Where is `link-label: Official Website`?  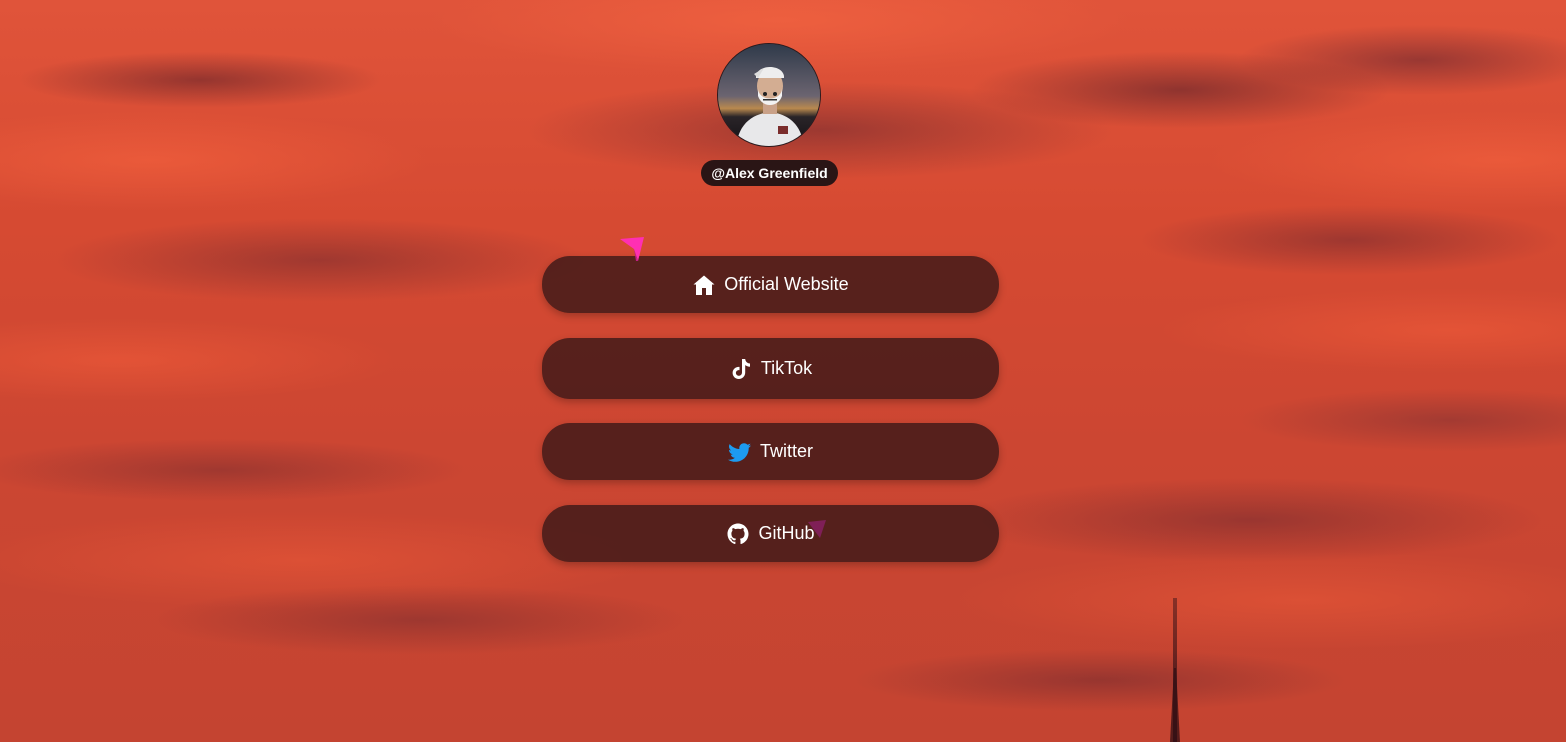 link-label: Official Website is located at coordinates (786, 284).